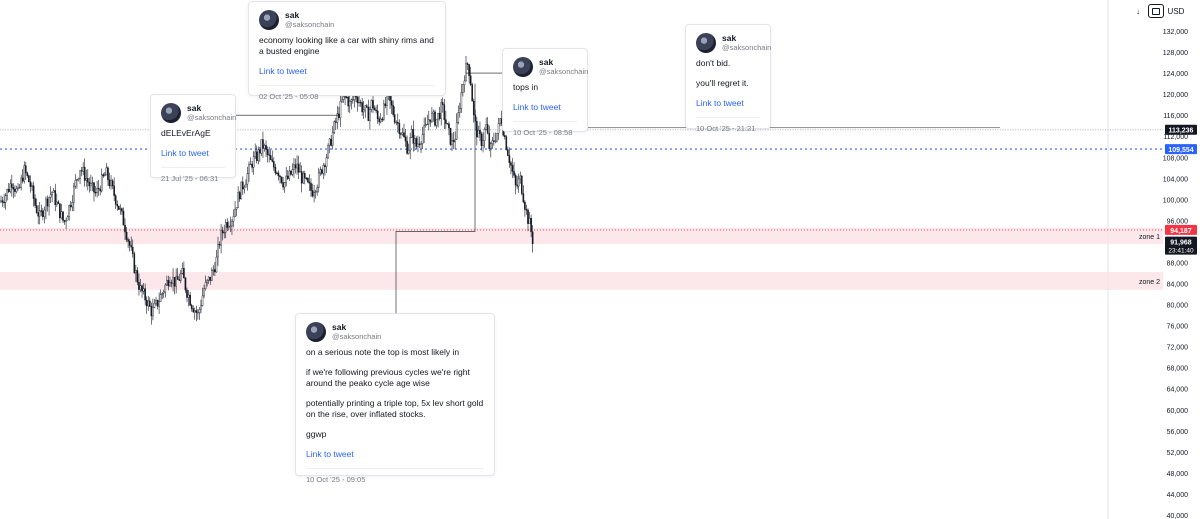 This screenshot has height=519, width=1200. What do you see at coordinates (1178, 327) in the screenshot?
I see `y-tick-label: 76,000` at bounding box center [1178, 327].